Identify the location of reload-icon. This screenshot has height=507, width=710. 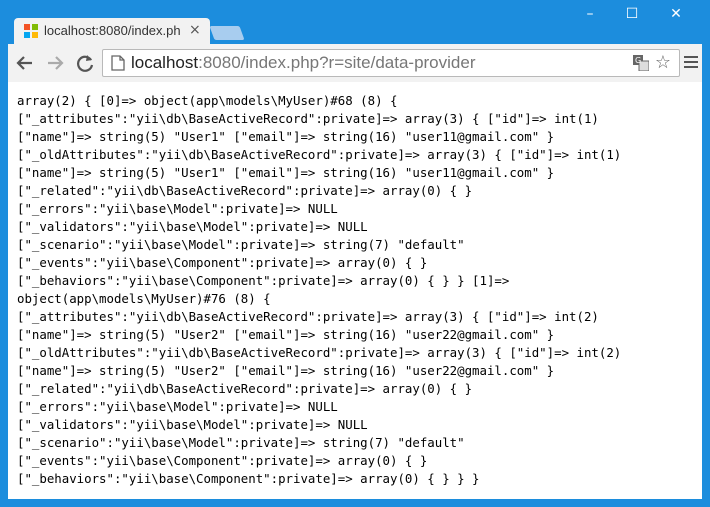
(85, 63).